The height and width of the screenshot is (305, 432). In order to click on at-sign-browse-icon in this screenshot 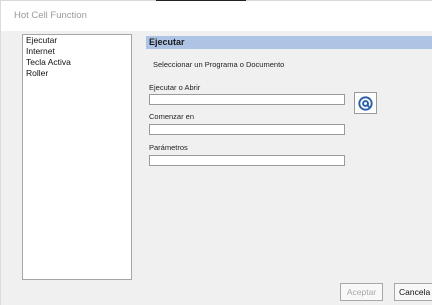, I will do `click(365, 103)`.